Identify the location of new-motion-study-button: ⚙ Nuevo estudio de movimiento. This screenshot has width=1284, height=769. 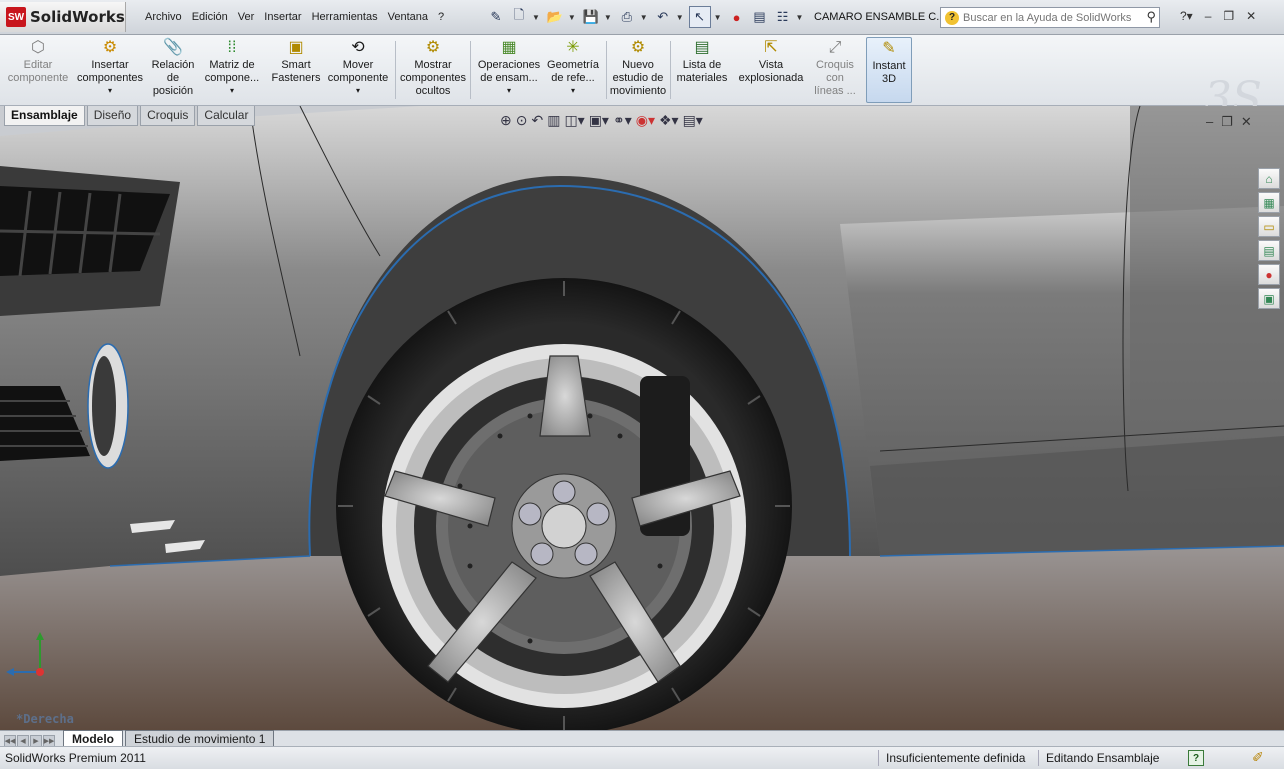
(638, 70).